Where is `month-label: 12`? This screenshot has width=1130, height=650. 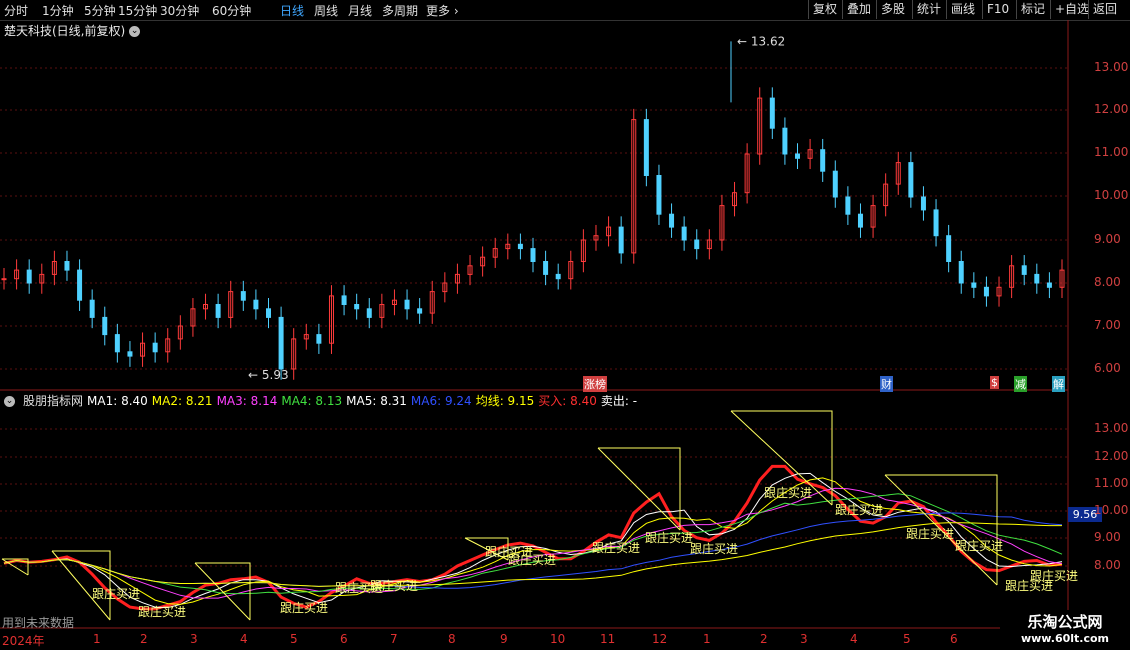
month-label: 12 is located at coordinates (660, 639).